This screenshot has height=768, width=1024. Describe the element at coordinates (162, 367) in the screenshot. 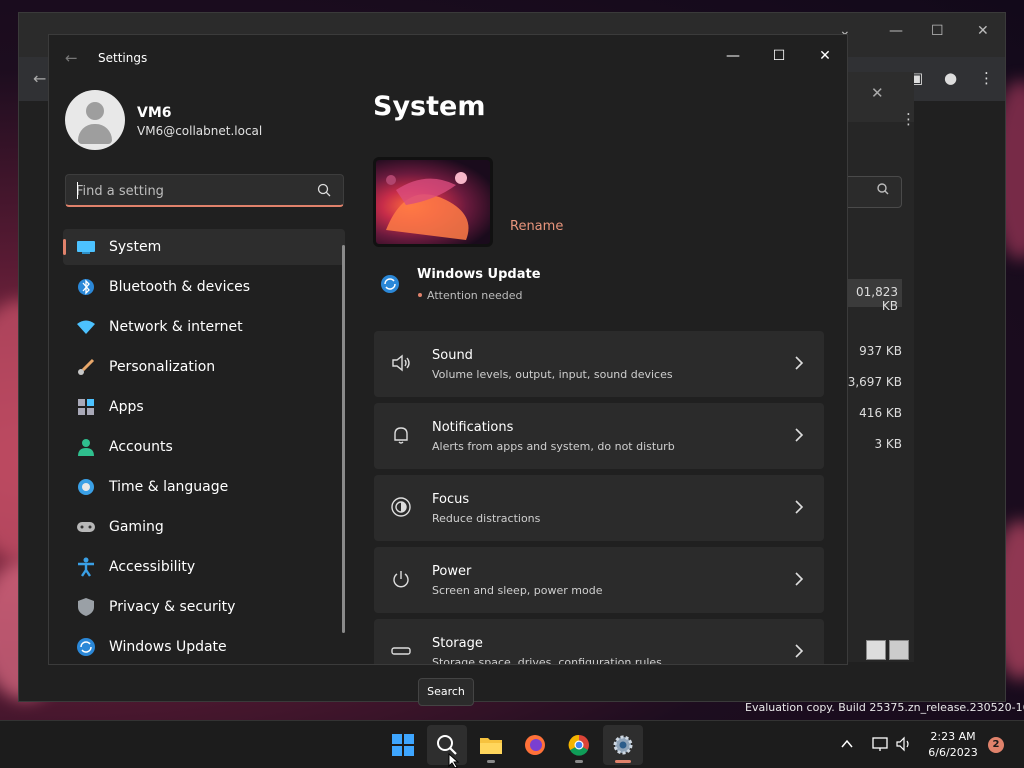

I see `nav-label: Personalization` at that location.